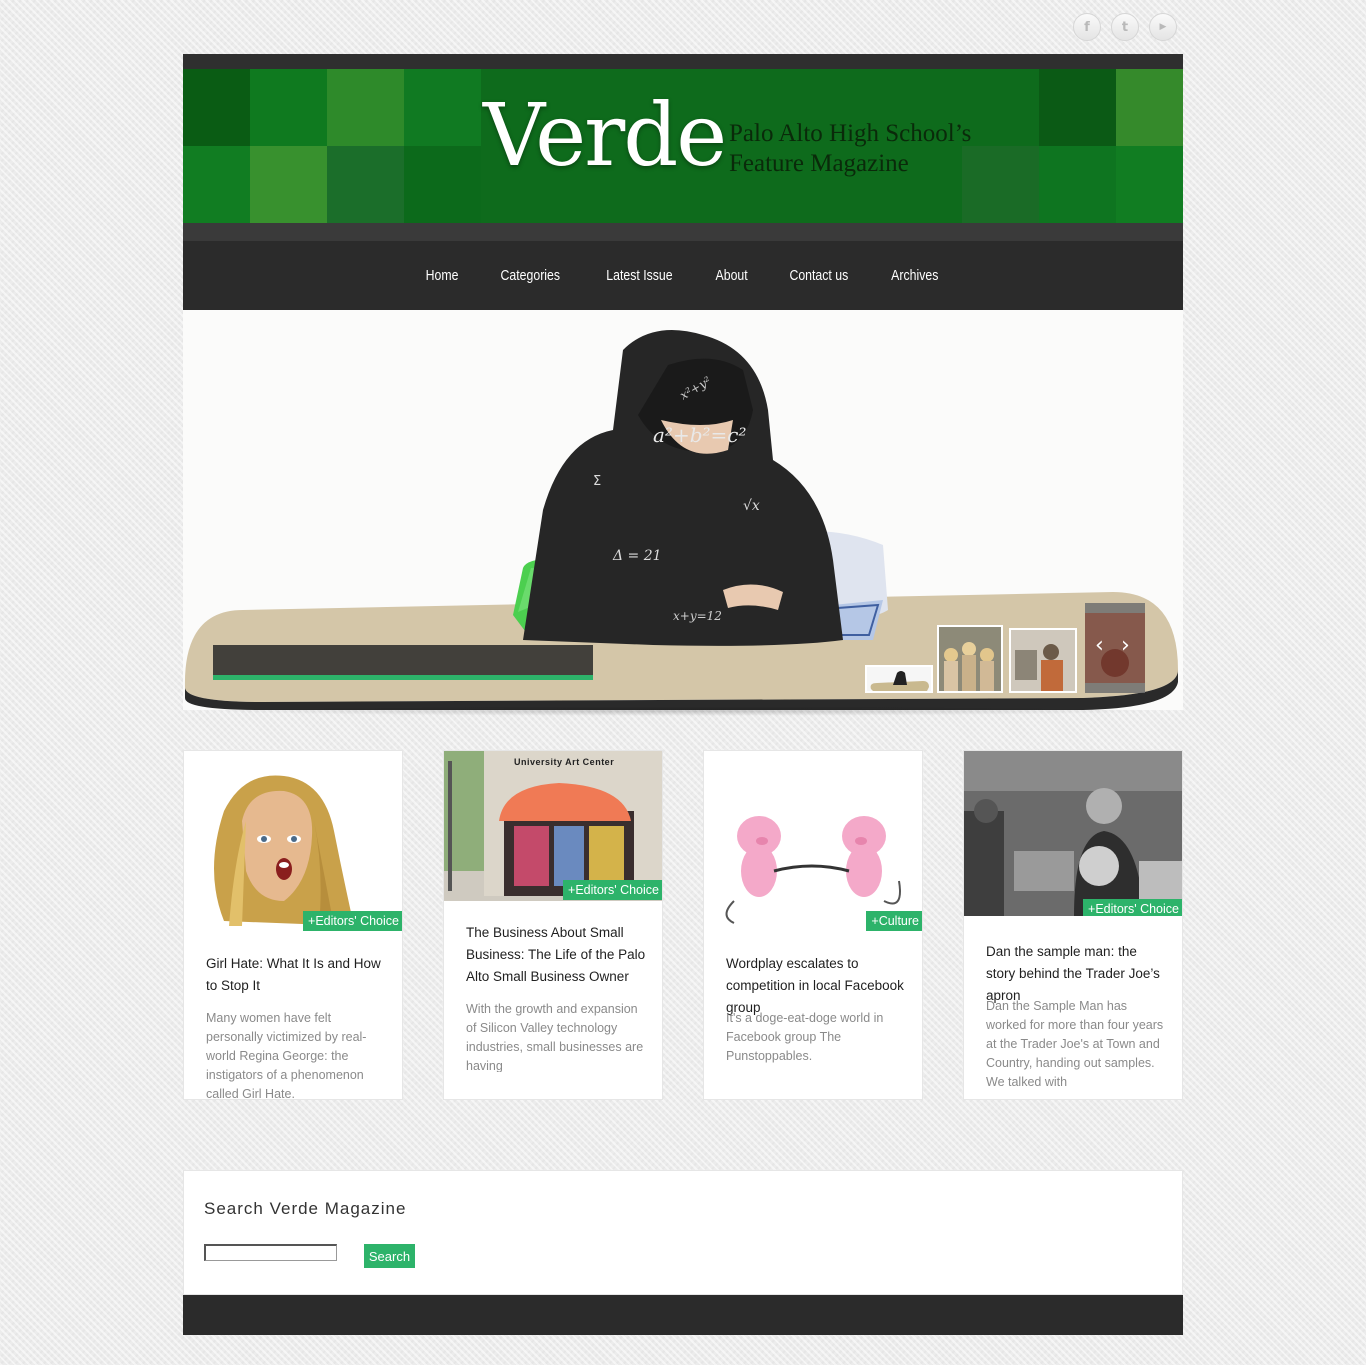  Describe the element at coordinates (1163, 27) in the screenshot. I see `youtube-icon: ▶` at that location.